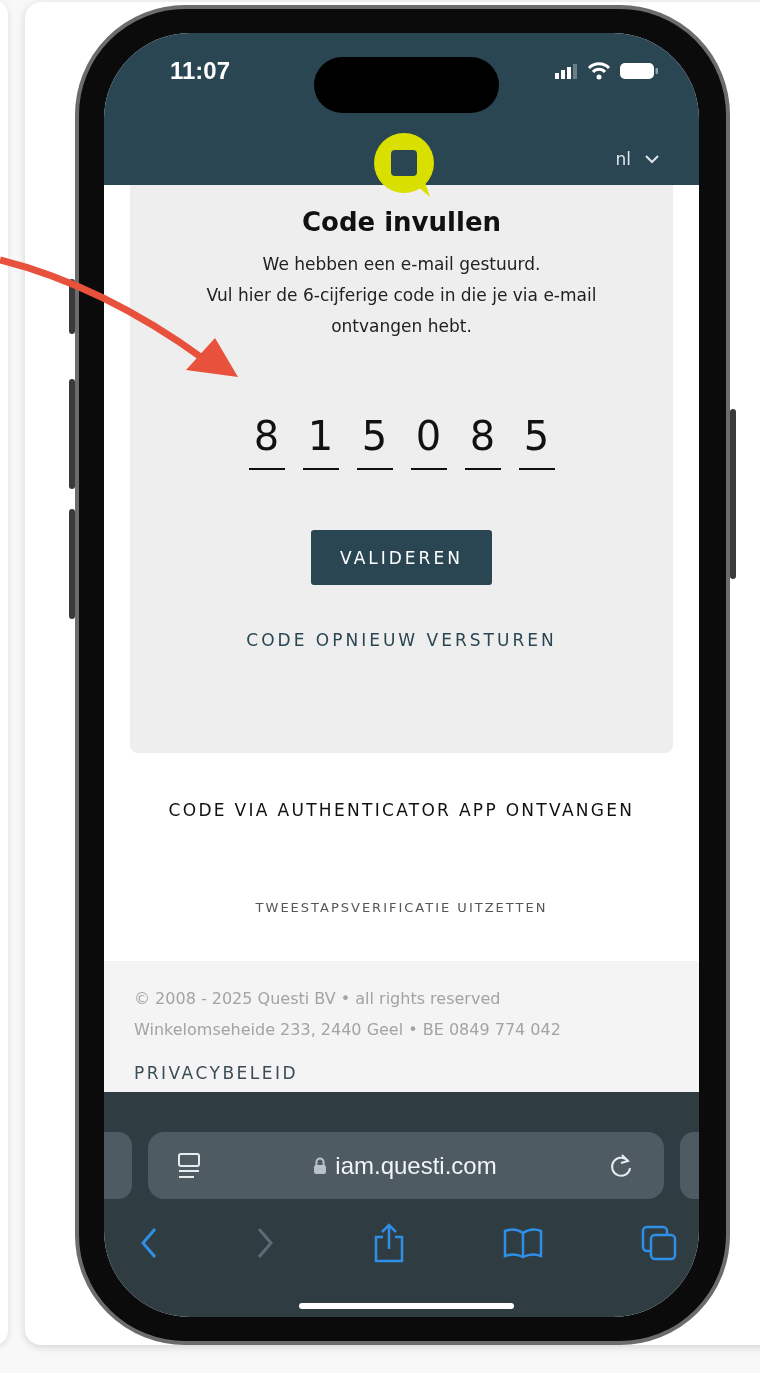 The height and width of the screenshot is (1373, 760). What do you see at coordinates (320, 1165) in the screenshot?
I see `lock-icon` at bounding box center [320, 1165].